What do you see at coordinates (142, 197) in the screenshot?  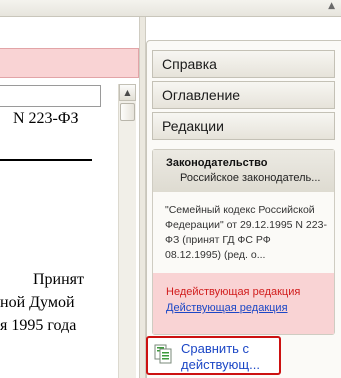 I see `panel-splitter` at bounding box center [142, 197].